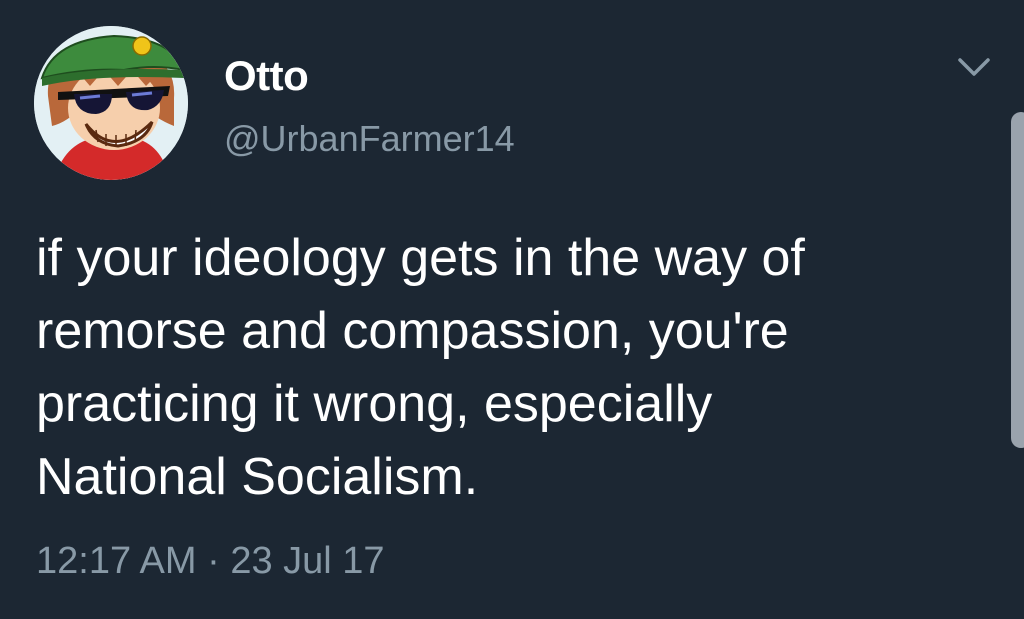 This screenshot has height=619, width=1024. What do you see at coordinates (420, 258) in the screenshot?
I see `tweet-text-line: if your ideology gets in the way of` at bounding box center [420, 258].